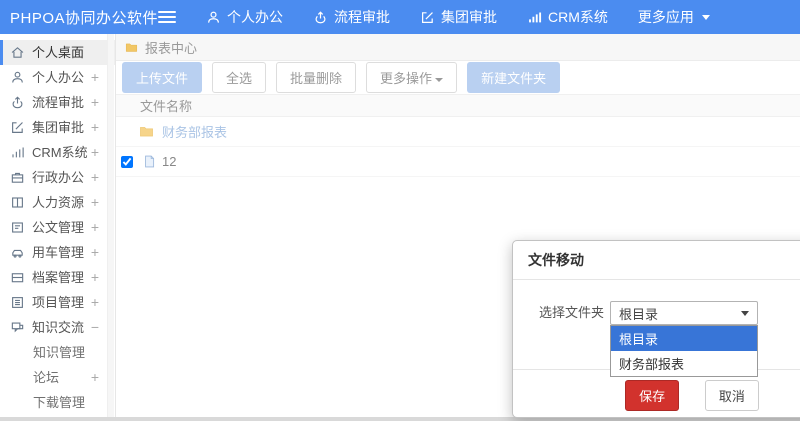  Describe the element at coordinates (17, 202) in the screenshot. I see `book-icon` at that location.